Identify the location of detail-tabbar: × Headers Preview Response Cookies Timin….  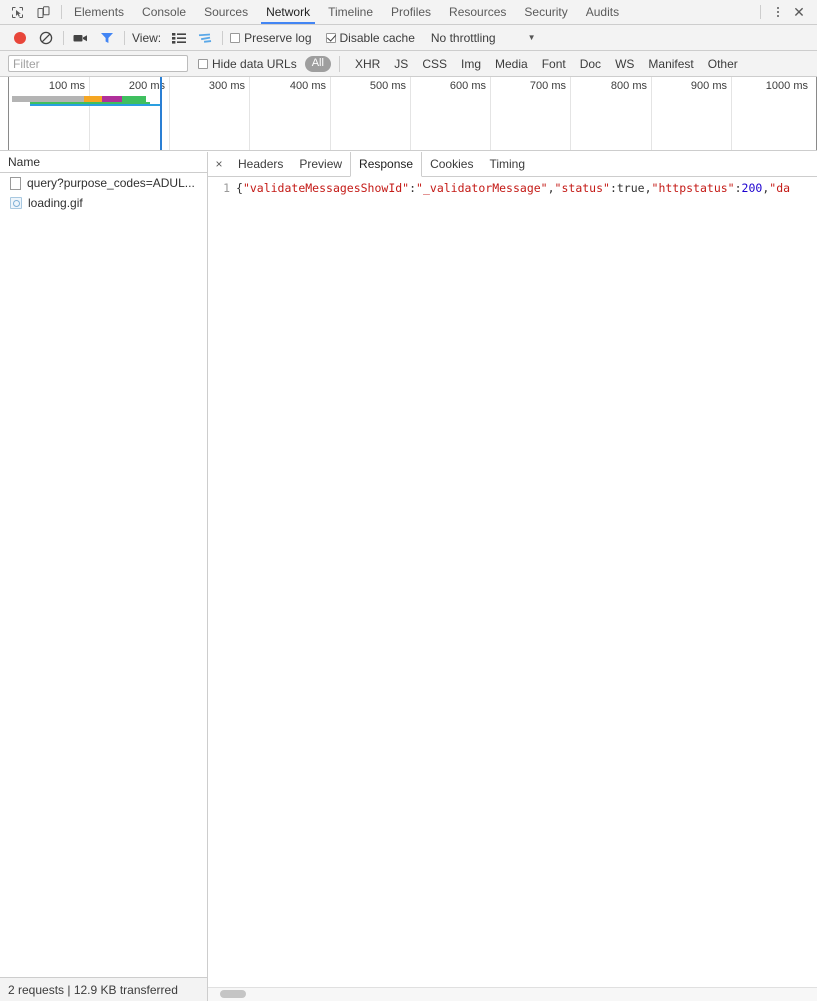
(512, 164).